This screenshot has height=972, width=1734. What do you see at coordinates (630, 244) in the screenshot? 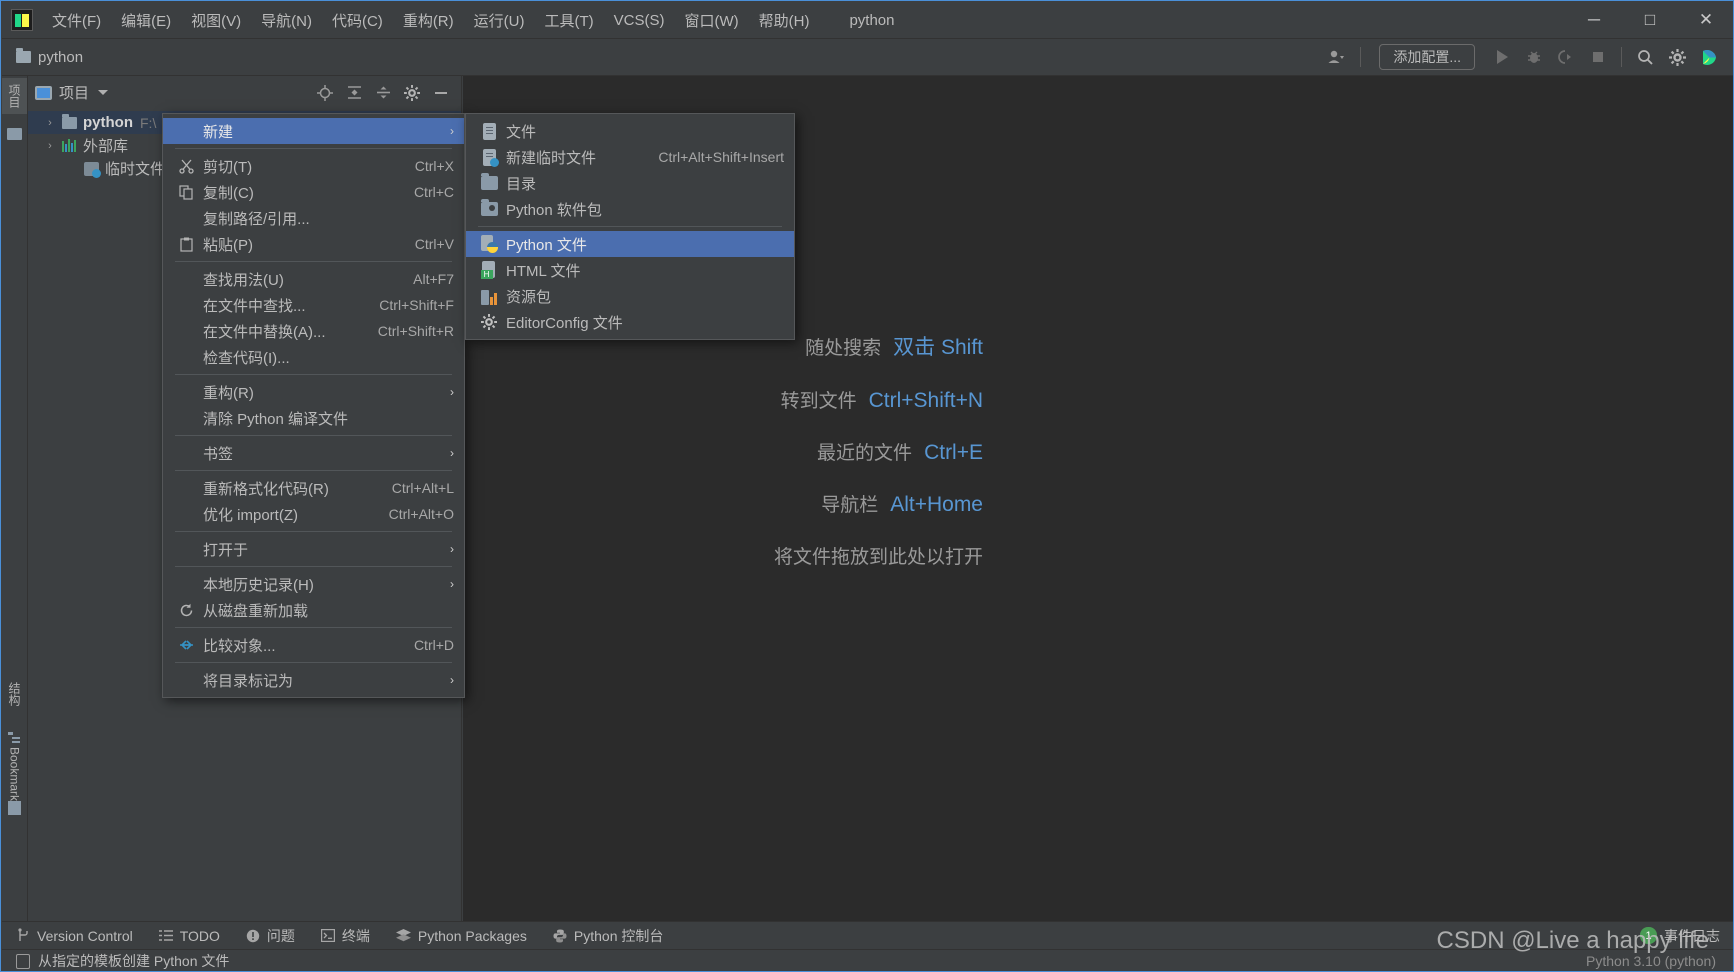
I see `new-python-file: Python 文件` at bounding box center [630, 244].